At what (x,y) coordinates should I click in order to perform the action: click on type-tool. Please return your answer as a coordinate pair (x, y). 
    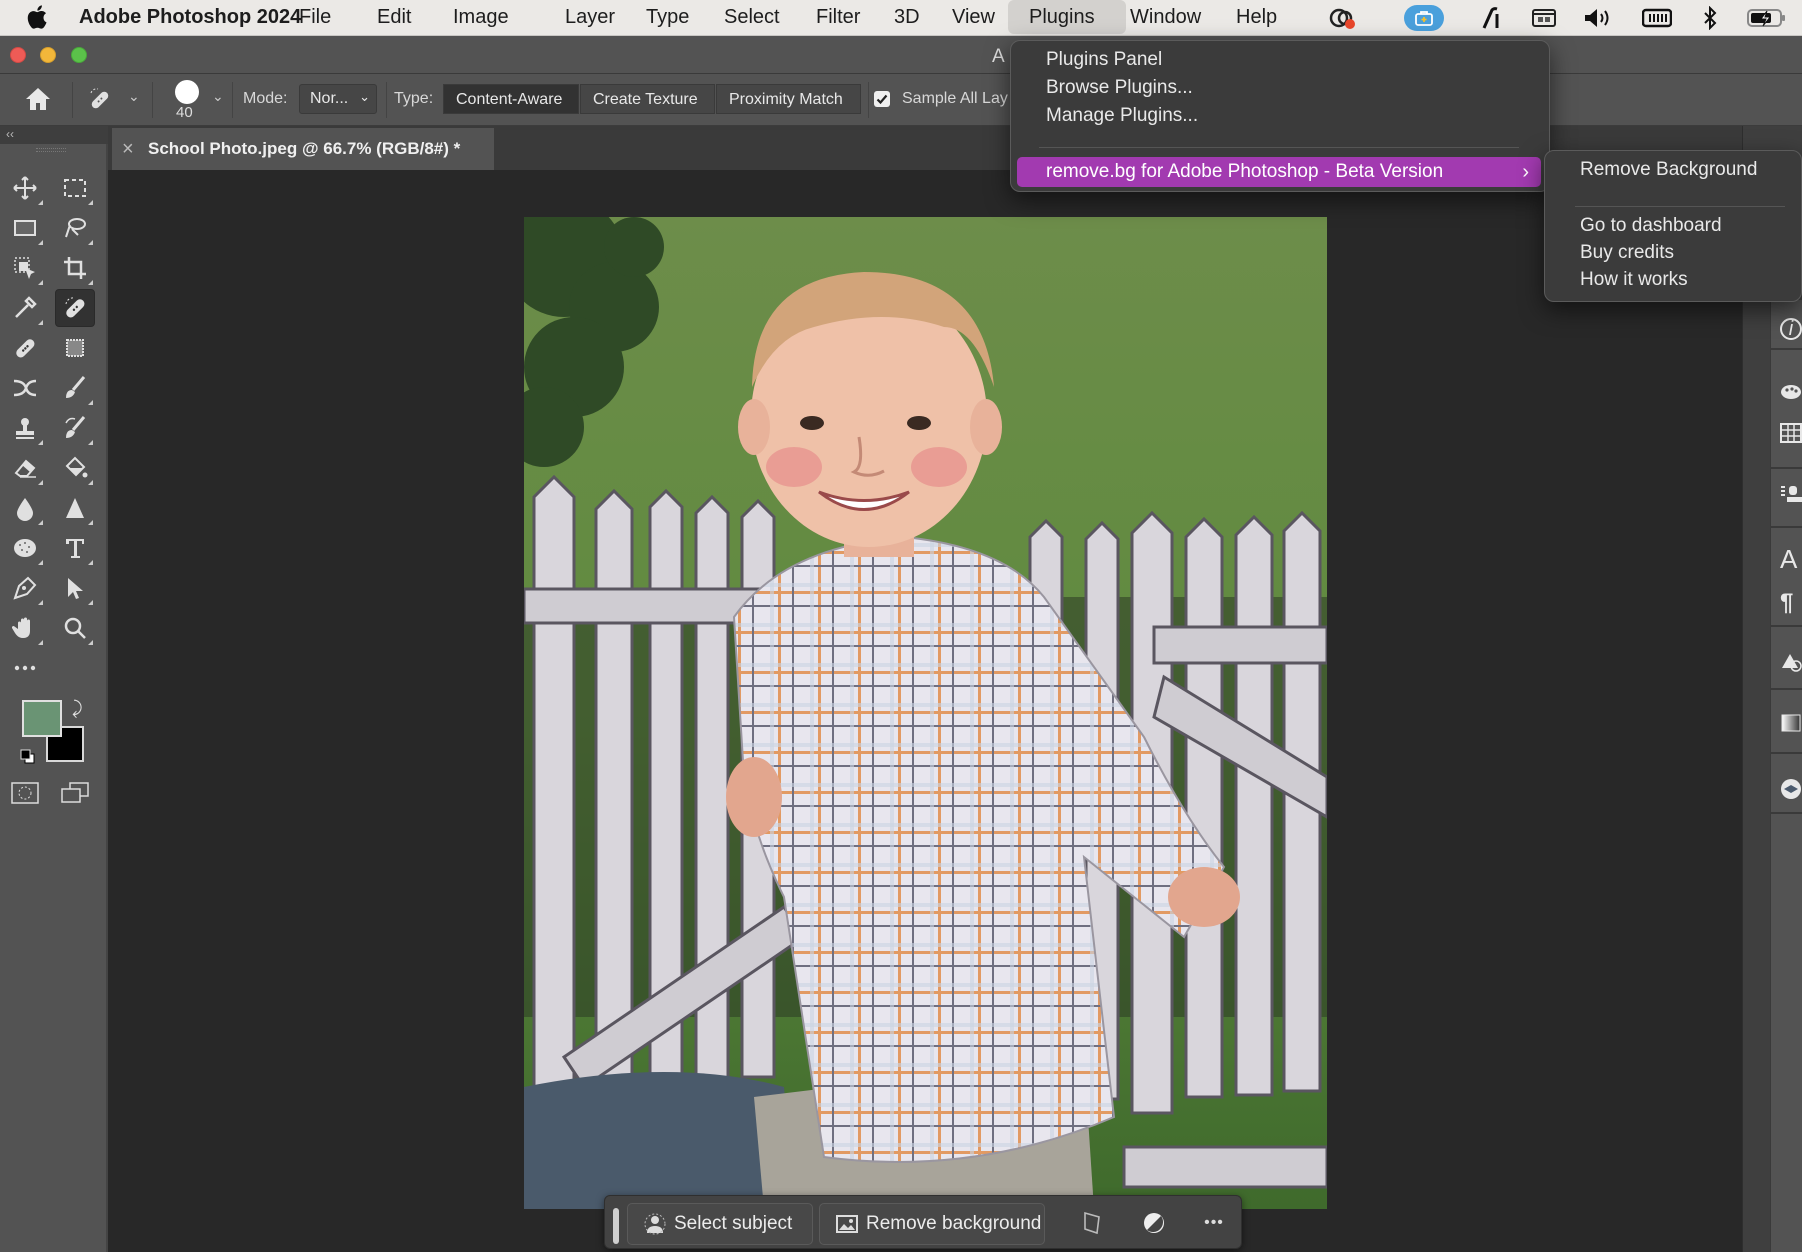
    Looking at the image, I should click on (75, 548).